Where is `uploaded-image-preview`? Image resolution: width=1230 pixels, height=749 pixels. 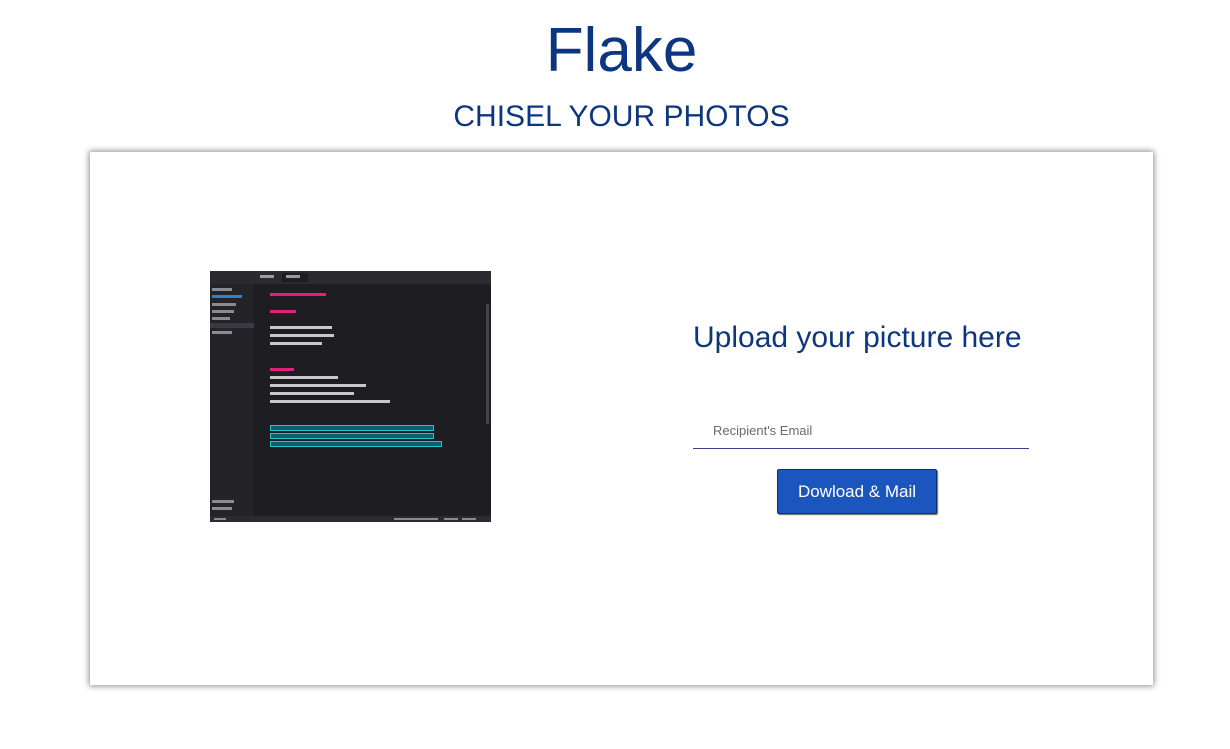 uploaded-image-preview is located at coordinates (350, 396).